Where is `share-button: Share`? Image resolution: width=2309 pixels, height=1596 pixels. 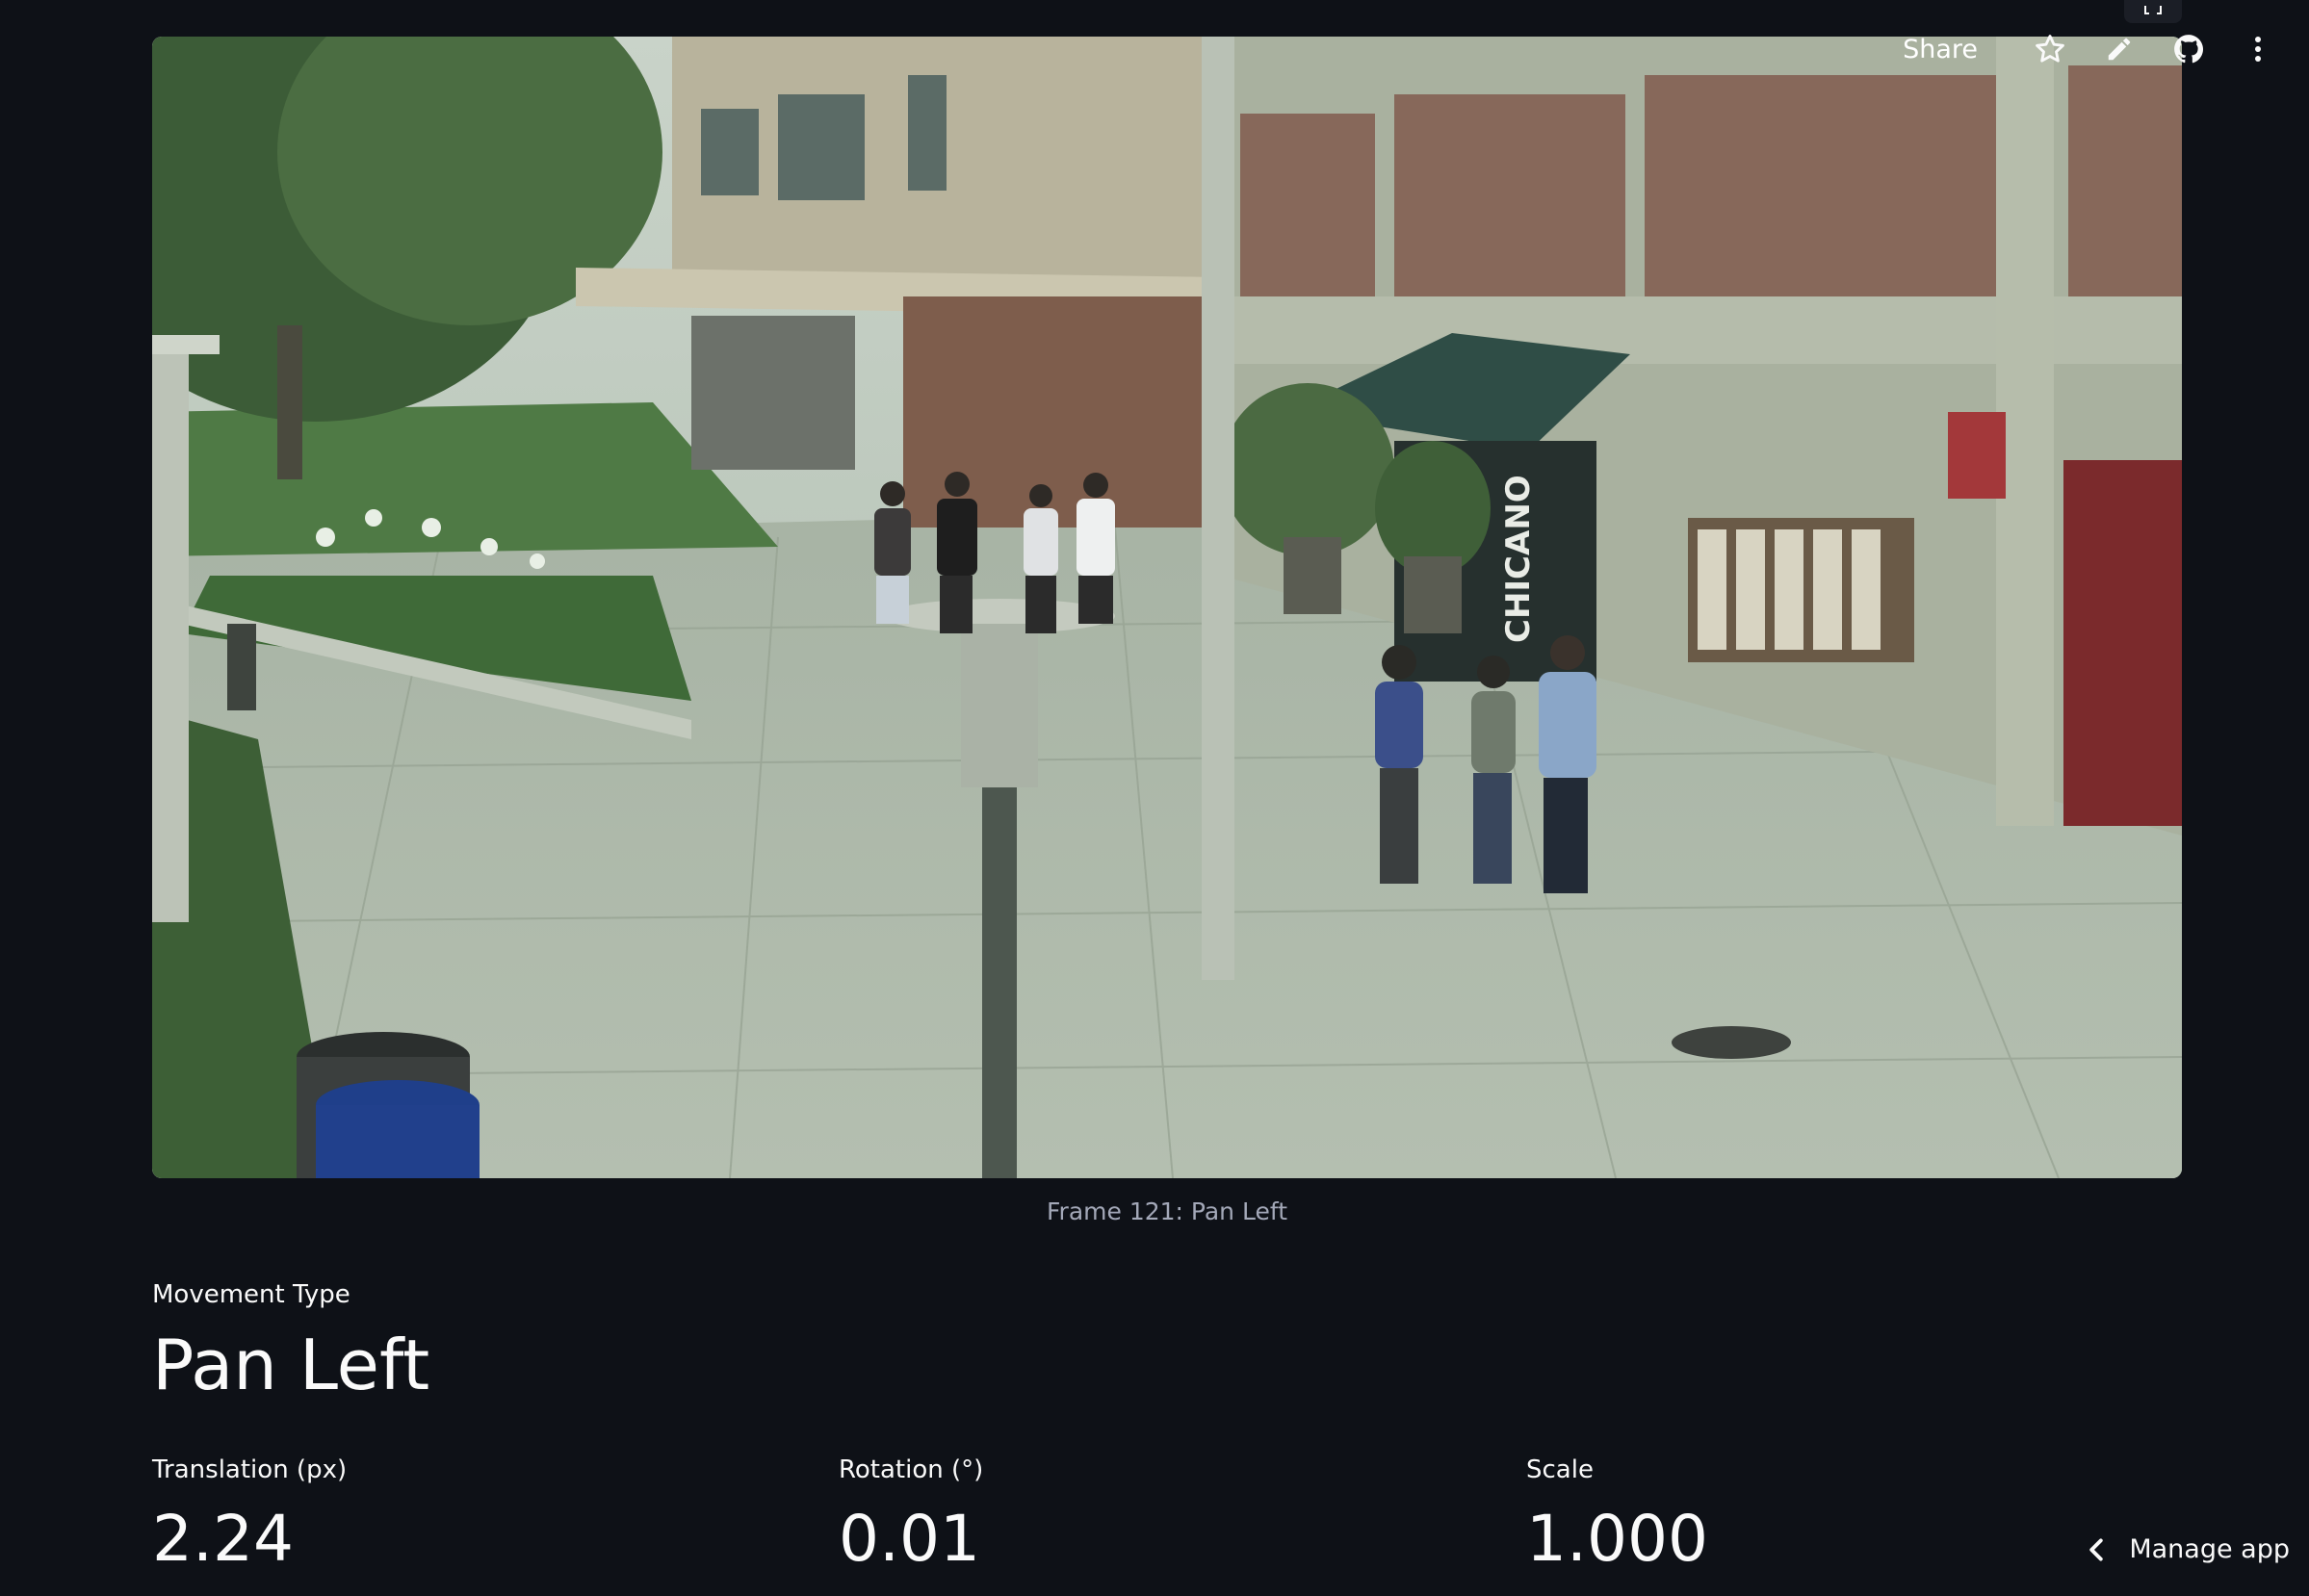
share-button: Share is located at coordinates (1940, 49).